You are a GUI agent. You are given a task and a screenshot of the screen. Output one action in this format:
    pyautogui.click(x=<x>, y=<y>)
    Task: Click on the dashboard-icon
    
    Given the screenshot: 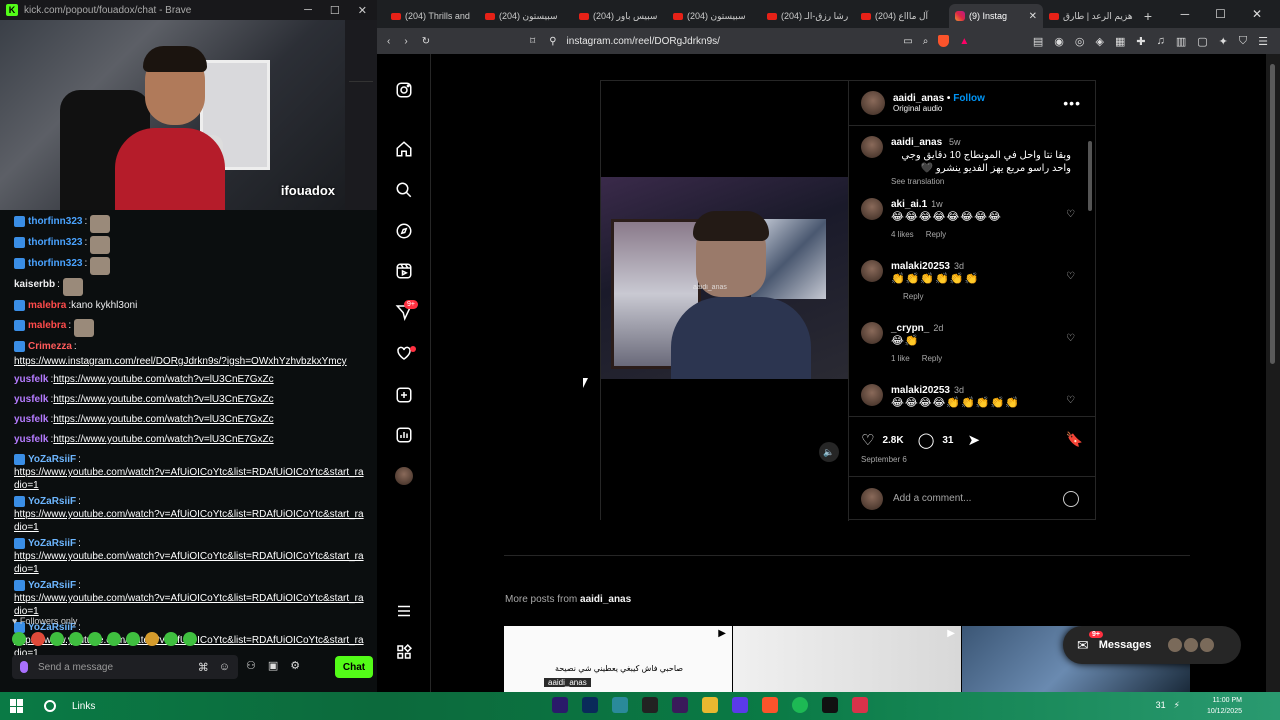 What is the action you would take?
    pyautogui.click(x=404, y=435)
    